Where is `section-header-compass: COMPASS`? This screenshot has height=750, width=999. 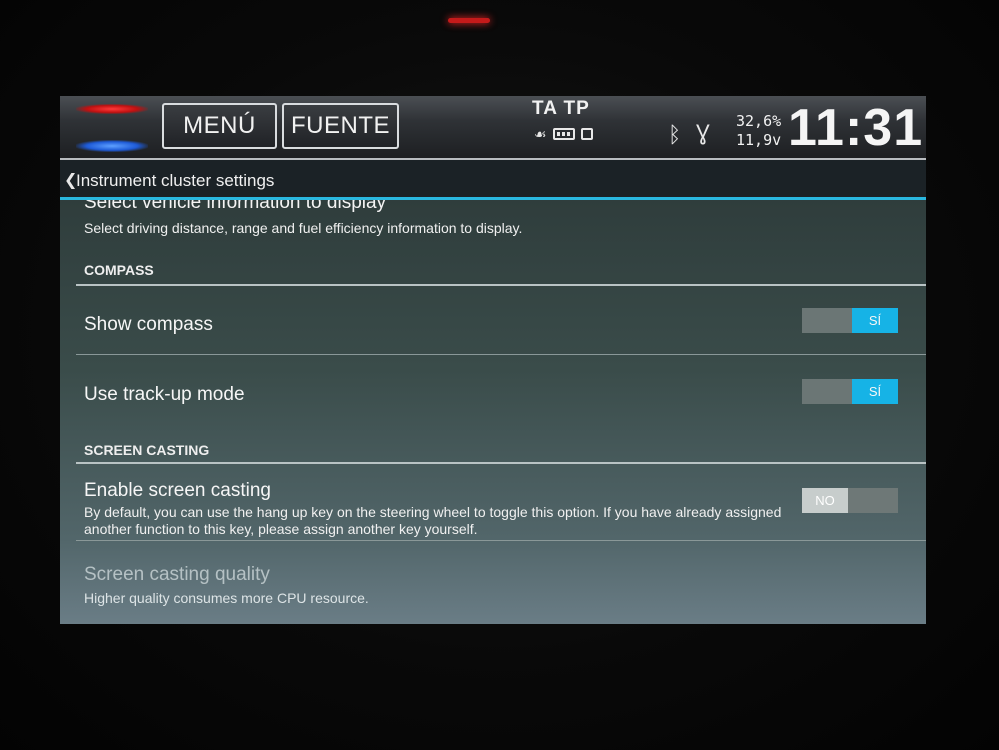 section-header-compass: COMPASS is located at coordinates (119, 270).